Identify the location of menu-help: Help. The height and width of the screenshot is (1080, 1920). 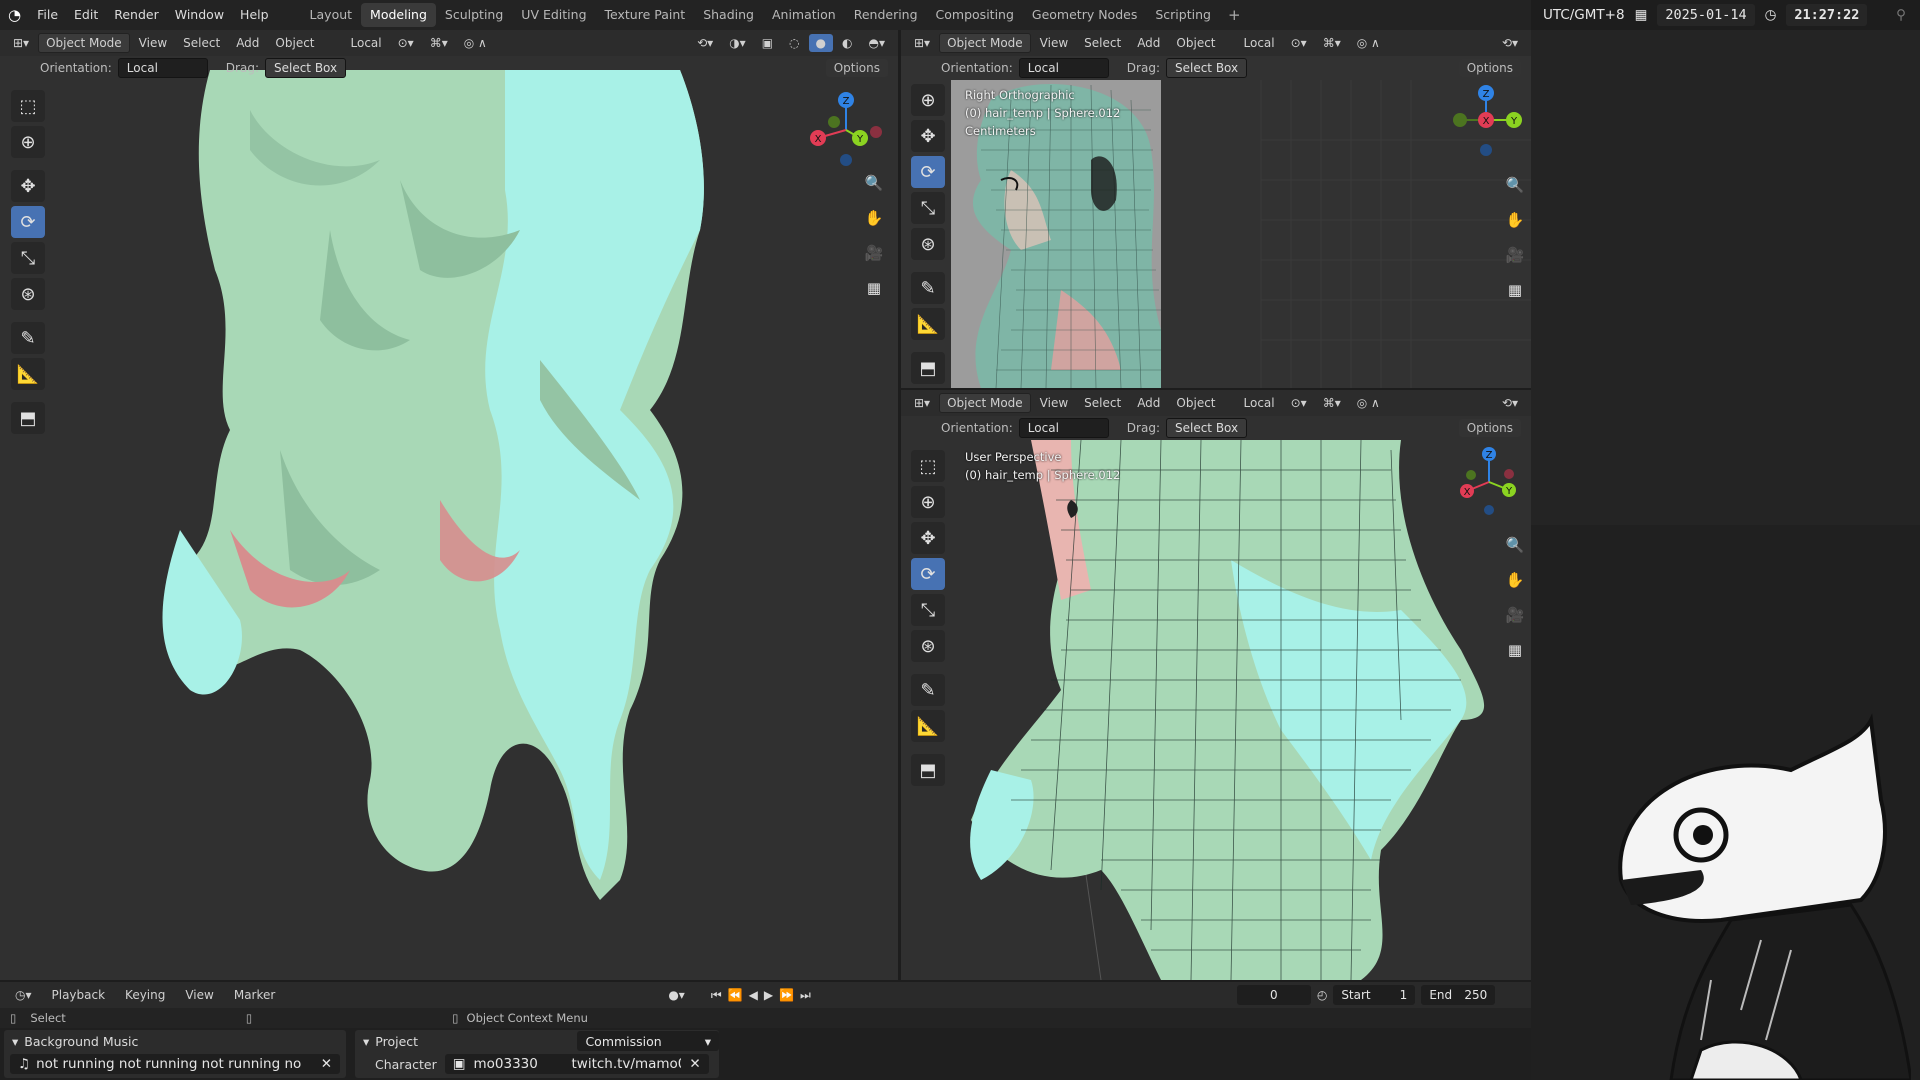
(254, 15).